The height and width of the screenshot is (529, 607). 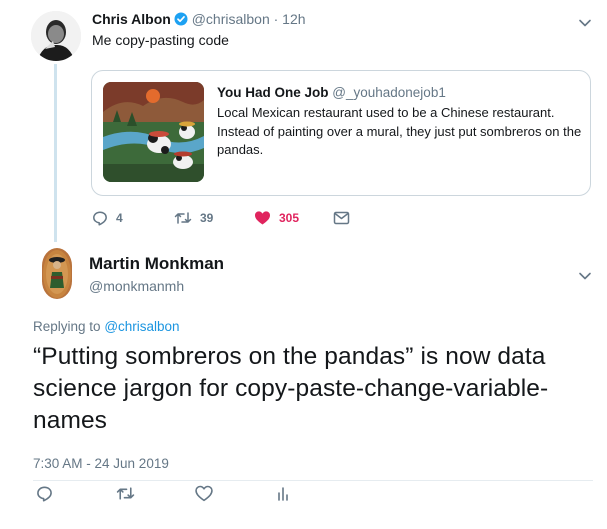 I want to click on parent-tweet-time: · 12h, so click(x=290, y=19).